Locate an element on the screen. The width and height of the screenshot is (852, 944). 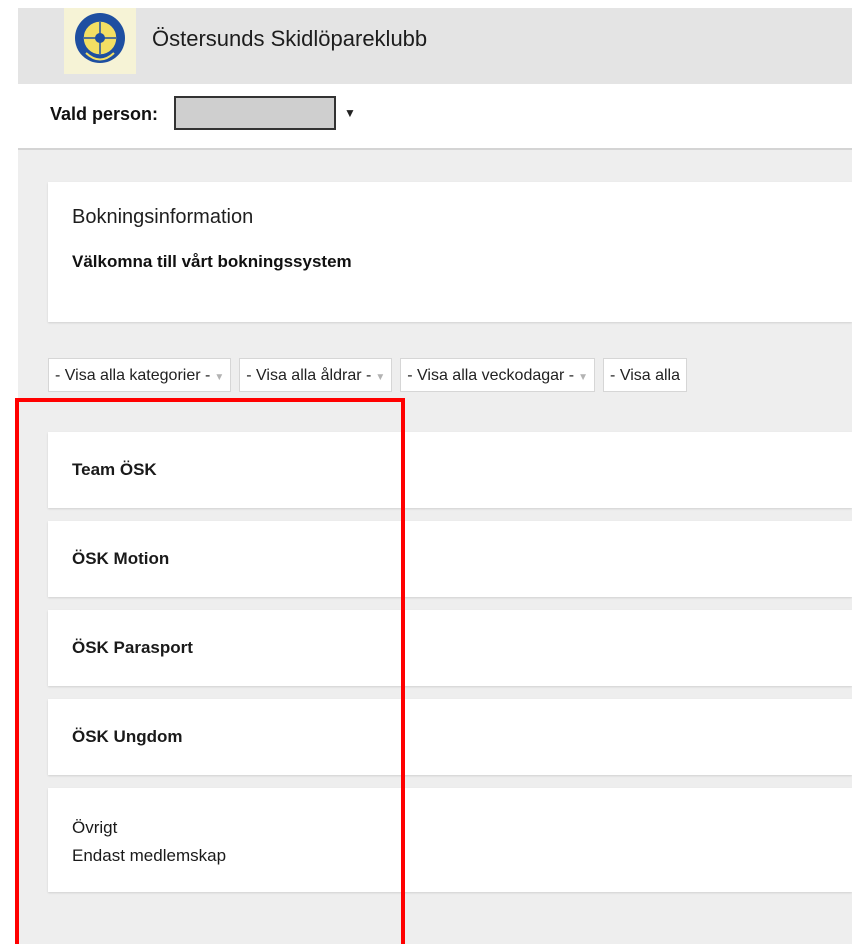
filter-ages: - Visa alla åldrar - ▼ is located at coordinates (316, 375).